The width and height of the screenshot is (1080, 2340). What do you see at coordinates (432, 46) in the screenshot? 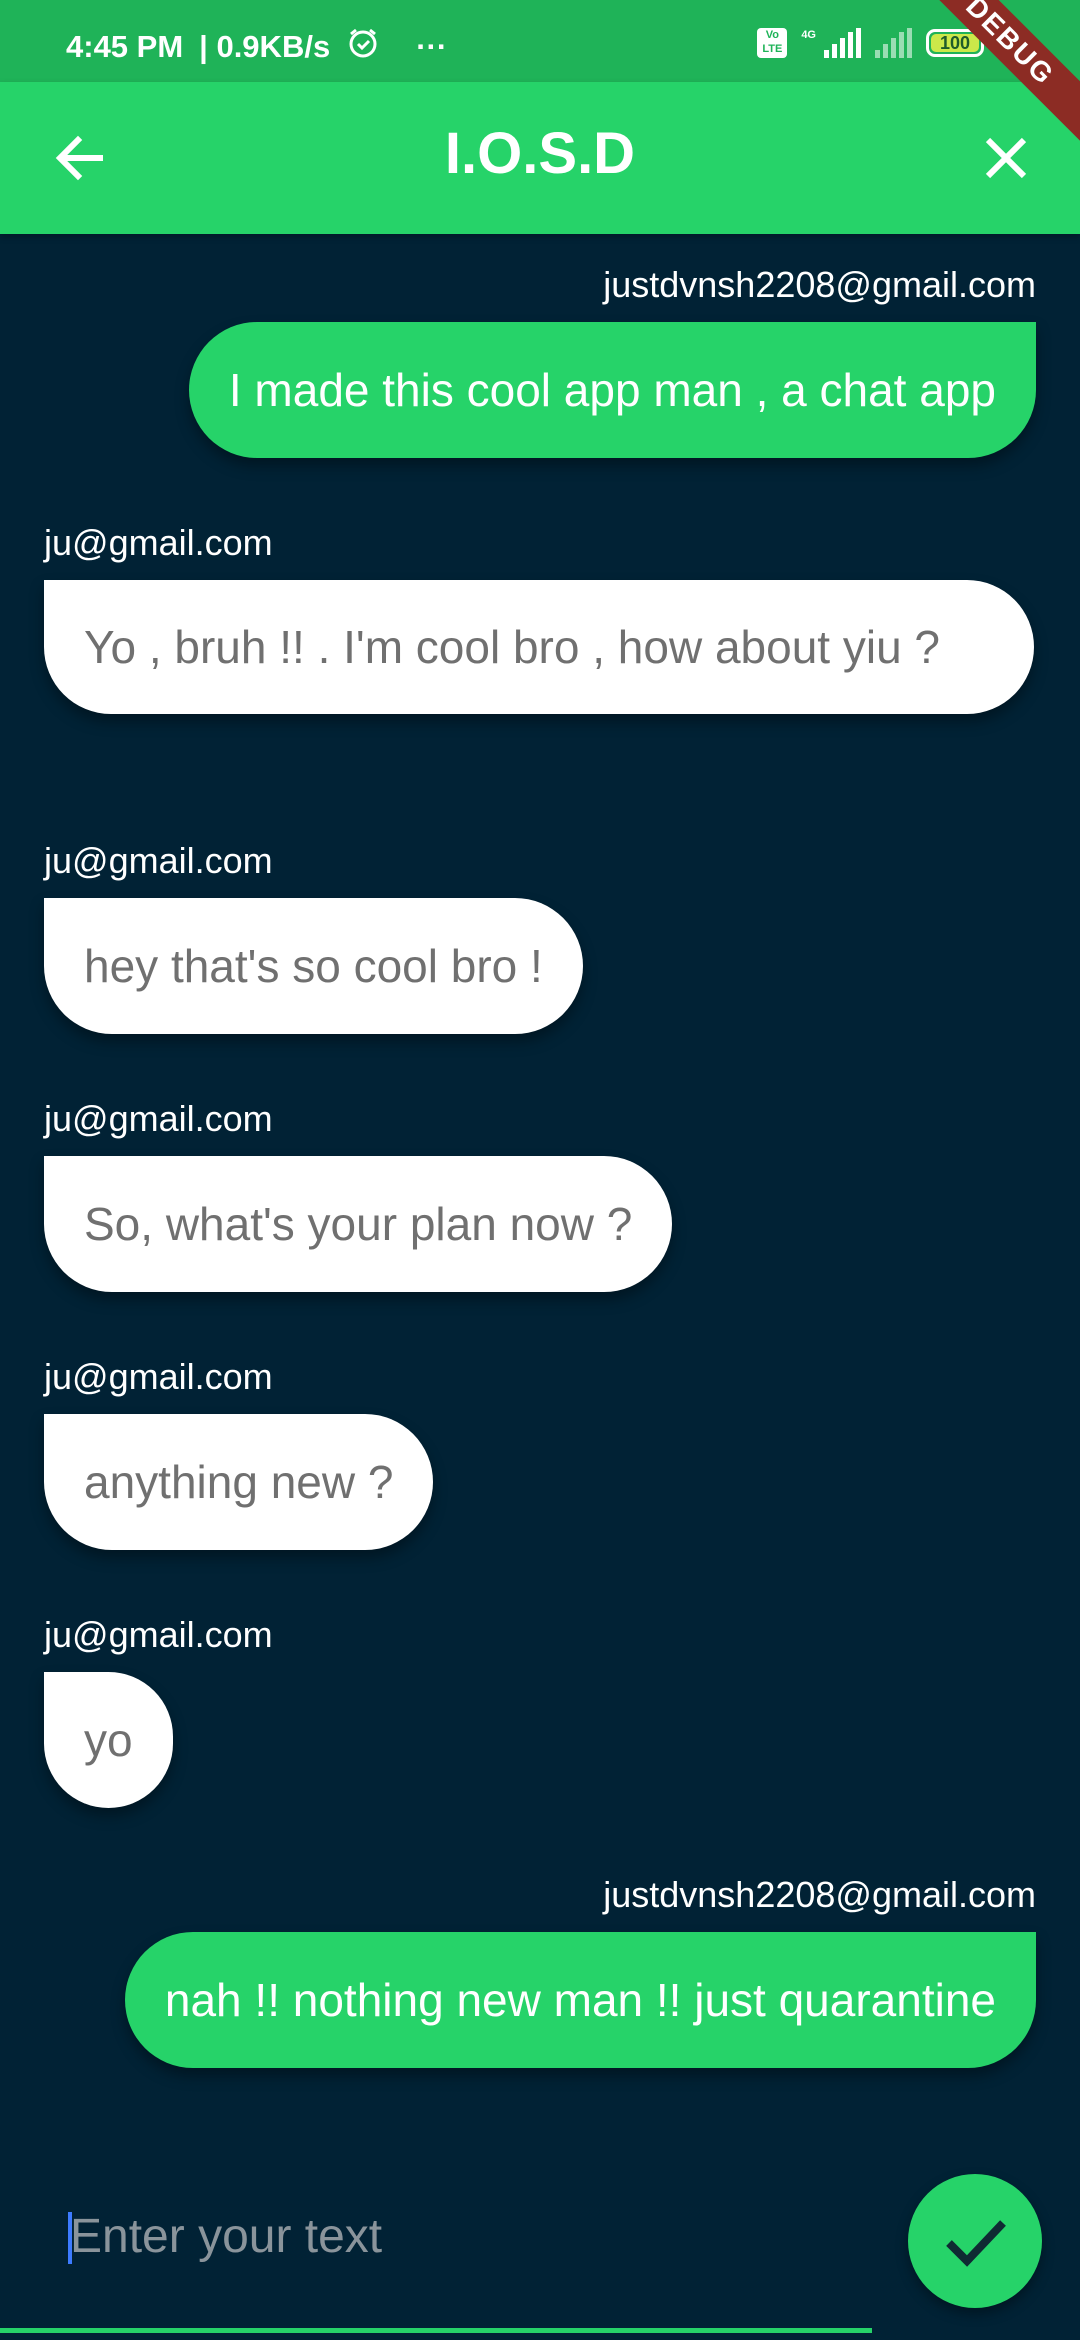
I see `more-notifications-icon: ···` at bounding box center [432, 46].